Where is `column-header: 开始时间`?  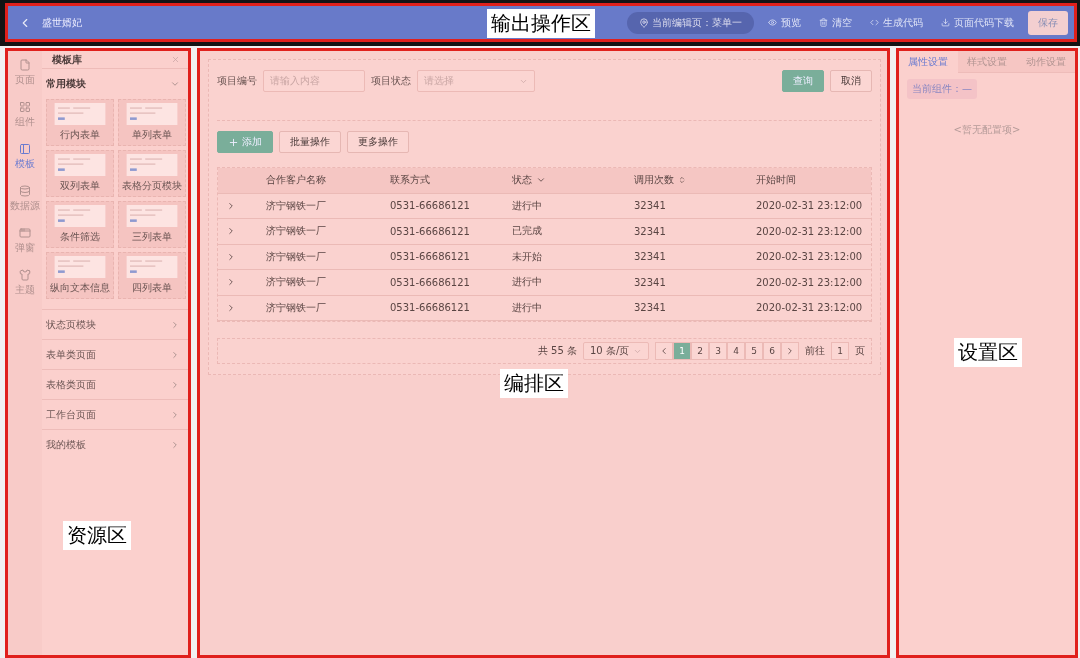 column-header: 开始时间 is located at coordinates (776, 180).